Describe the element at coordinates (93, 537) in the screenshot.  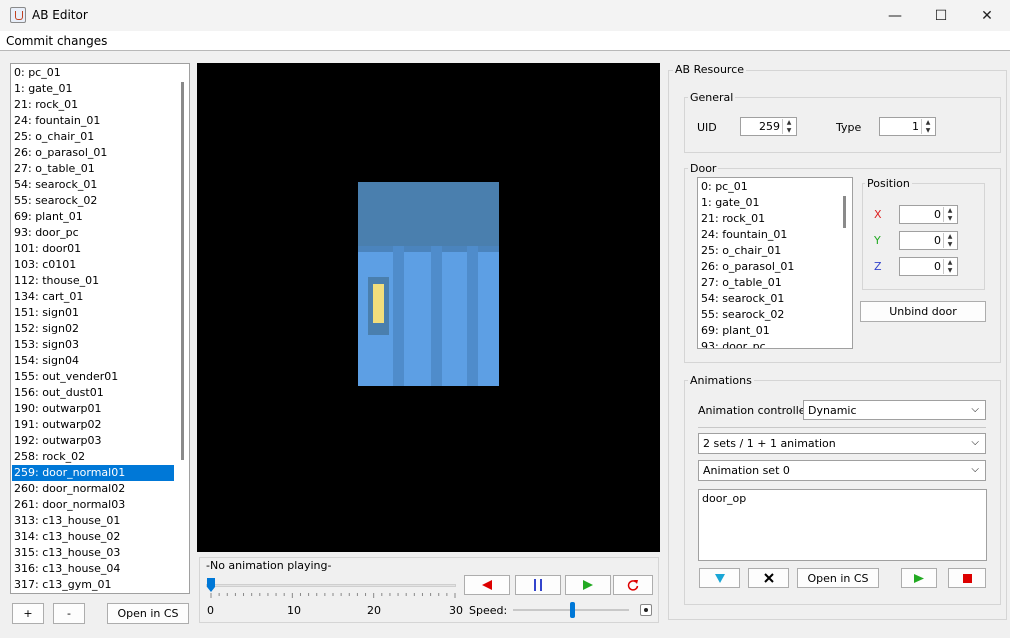
I see `list-item: 314: c13_house_02` at that location.